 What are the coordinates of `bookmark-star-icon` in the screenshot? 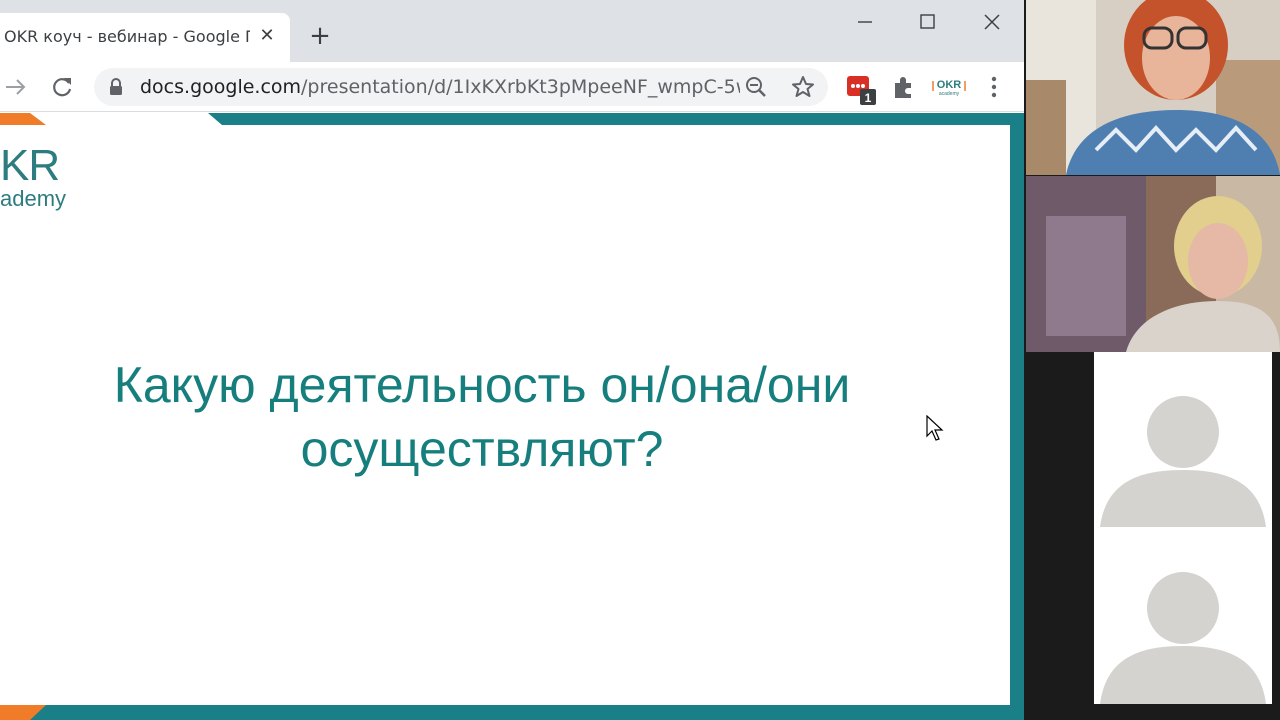 It's located at (803, 87).